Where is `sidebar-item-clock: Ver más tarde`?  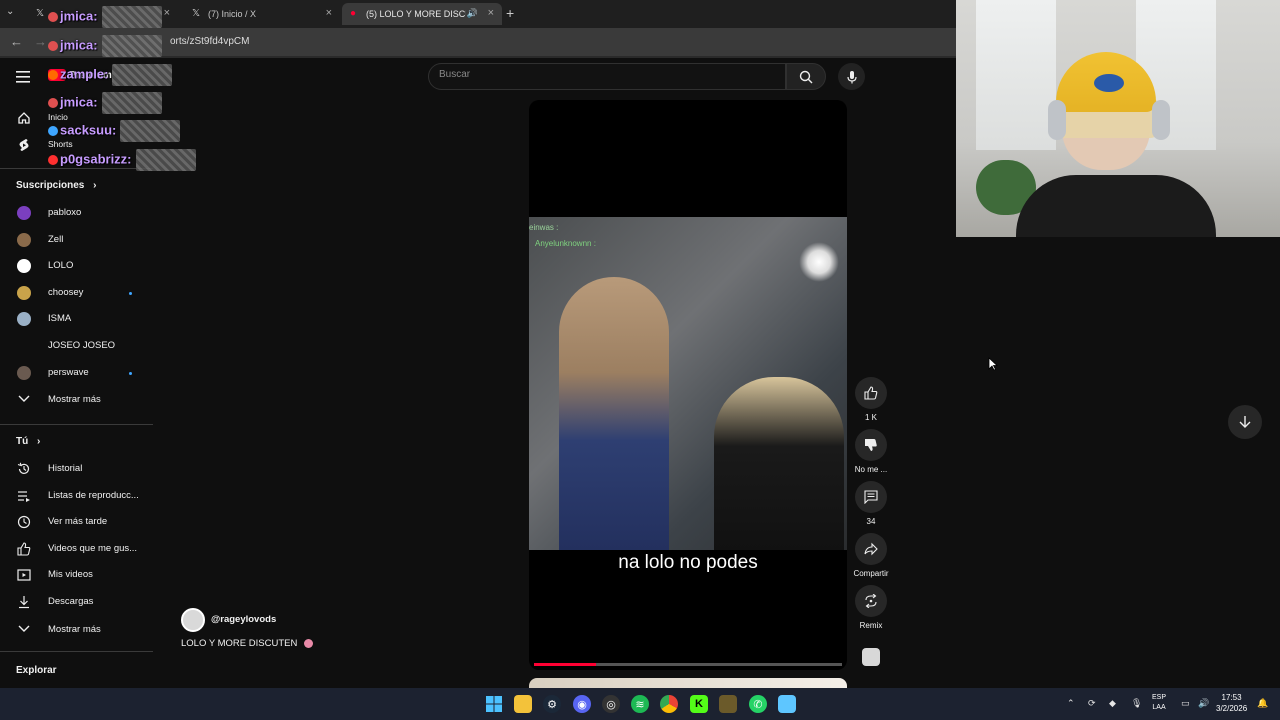
sidebar-item-clock: Ver más tarde is located at coordinates (76, 522).